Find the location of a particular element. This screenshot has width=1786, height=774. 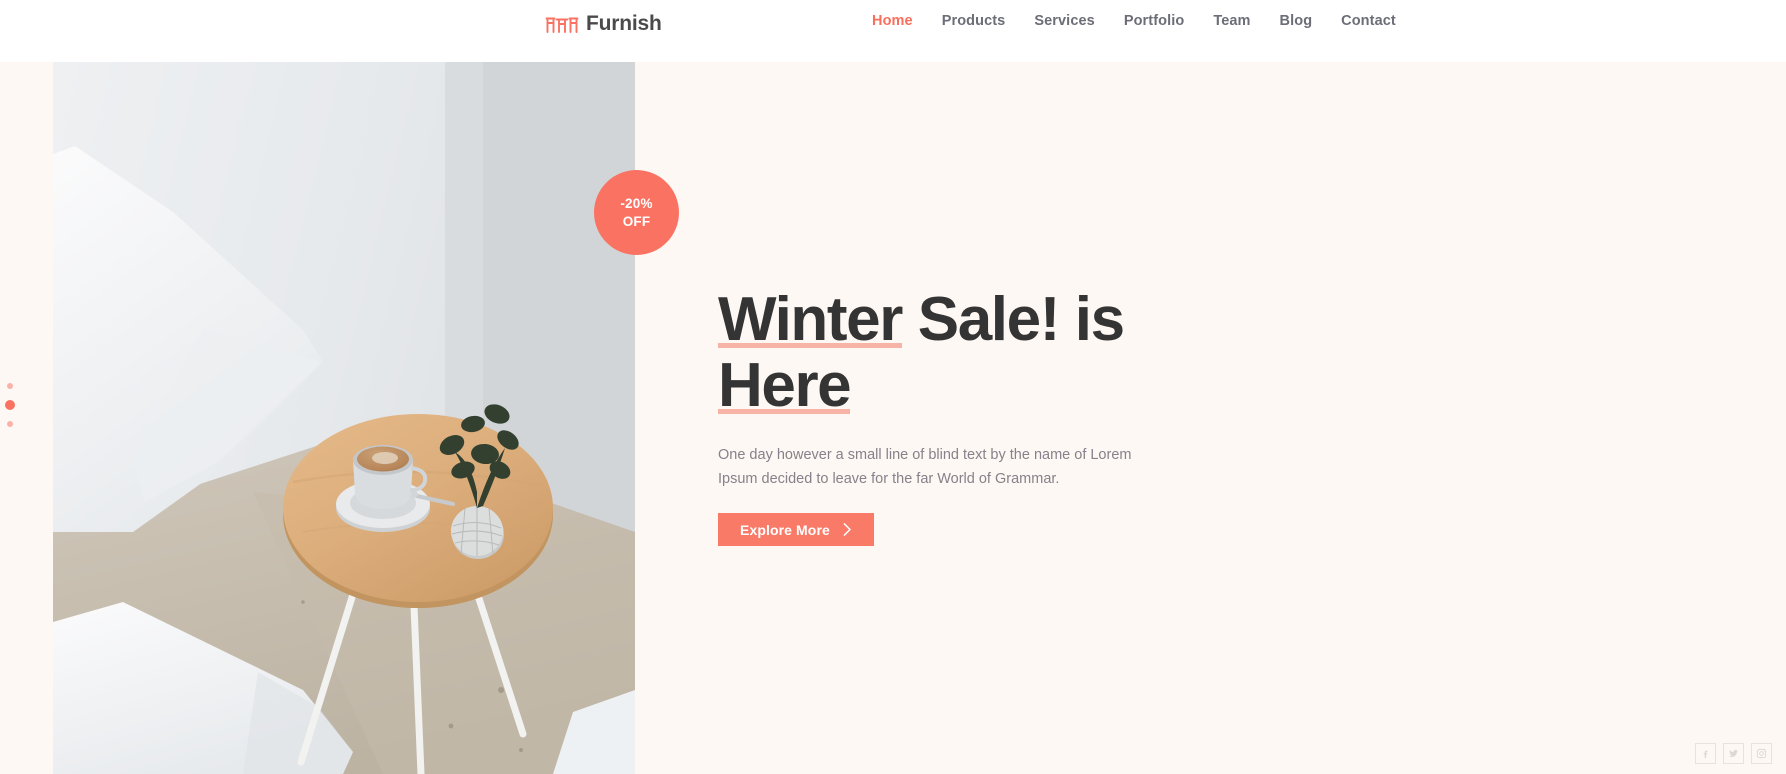

nav-item-portfolio: Portfolio is located at coordinates (1154, 21).